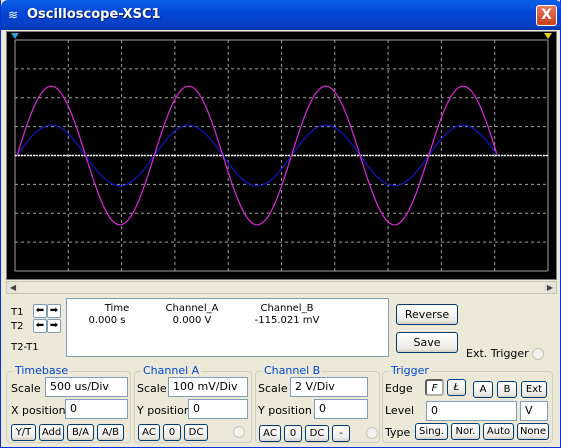  I want to click on channel-a-ac-button: AC, so click(149, 432).